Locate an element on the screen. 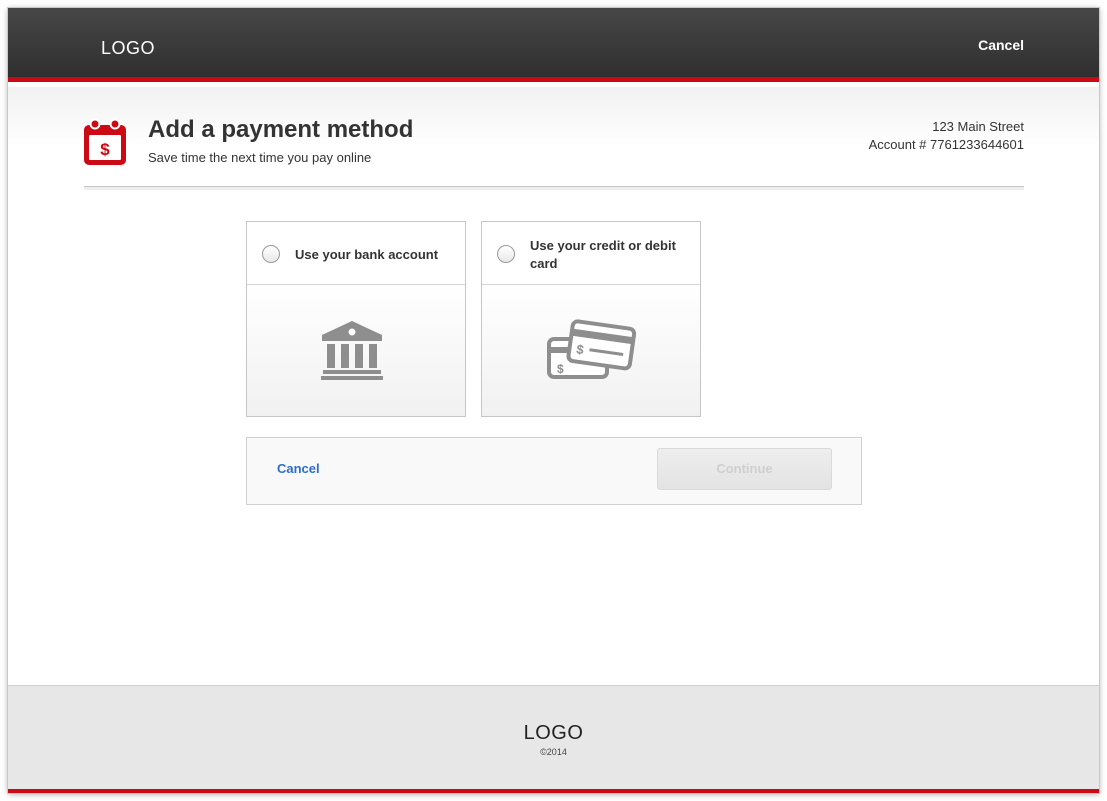 The image size is (1107, 801). header-cancel-link: Cancel is located at coordinates (1001, 45).